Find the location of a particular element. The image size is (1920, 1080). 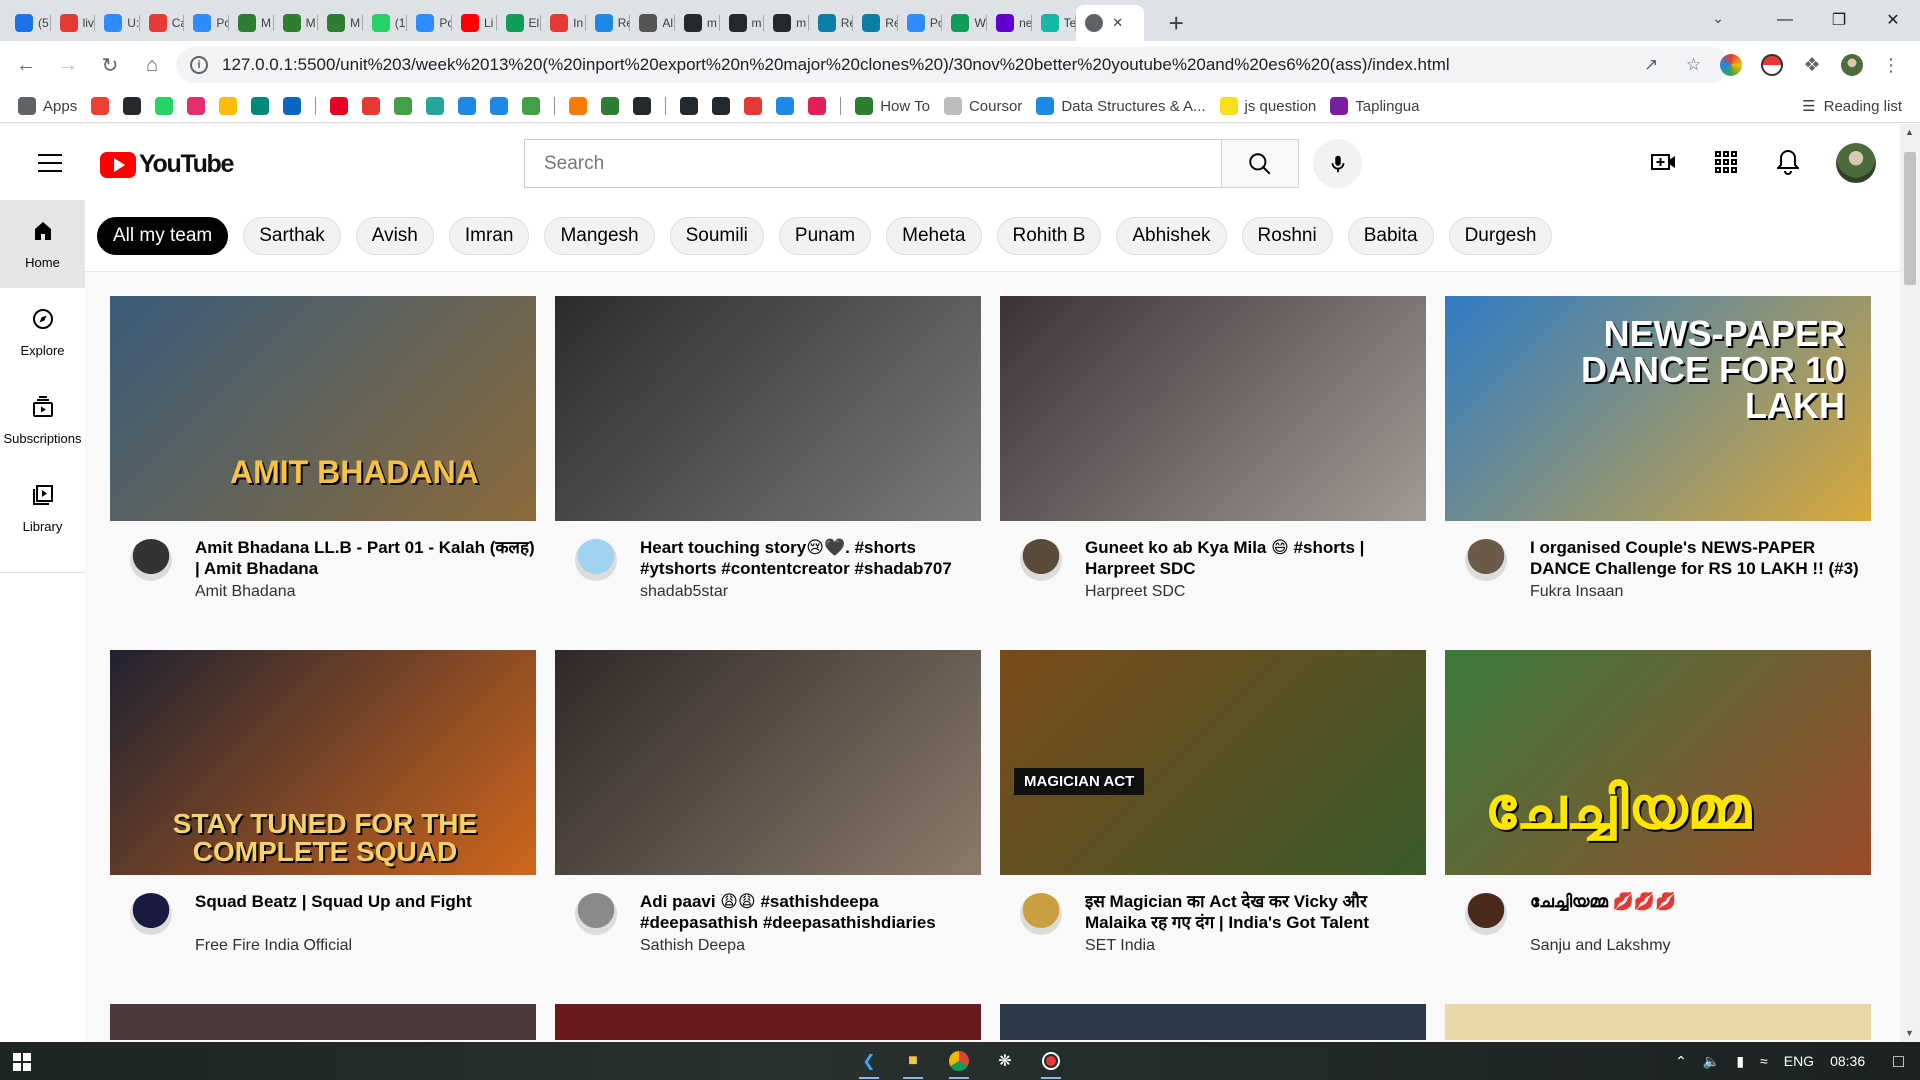

forward-arrow-icon: → is located at coordinates (68, 66).